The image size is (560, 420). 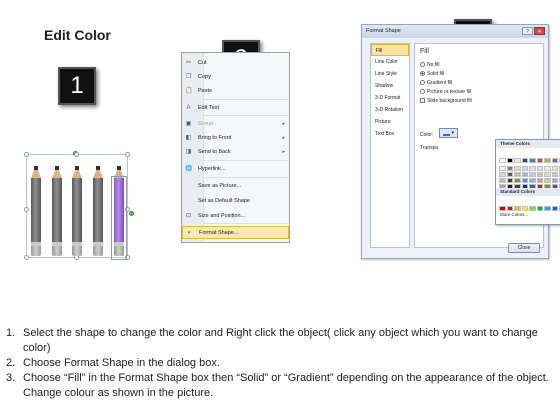 What do you see at coordinates (214, 152) in the screenshot?
I see `menu-item-label: Send to Back` at bounding box center [214, 152].